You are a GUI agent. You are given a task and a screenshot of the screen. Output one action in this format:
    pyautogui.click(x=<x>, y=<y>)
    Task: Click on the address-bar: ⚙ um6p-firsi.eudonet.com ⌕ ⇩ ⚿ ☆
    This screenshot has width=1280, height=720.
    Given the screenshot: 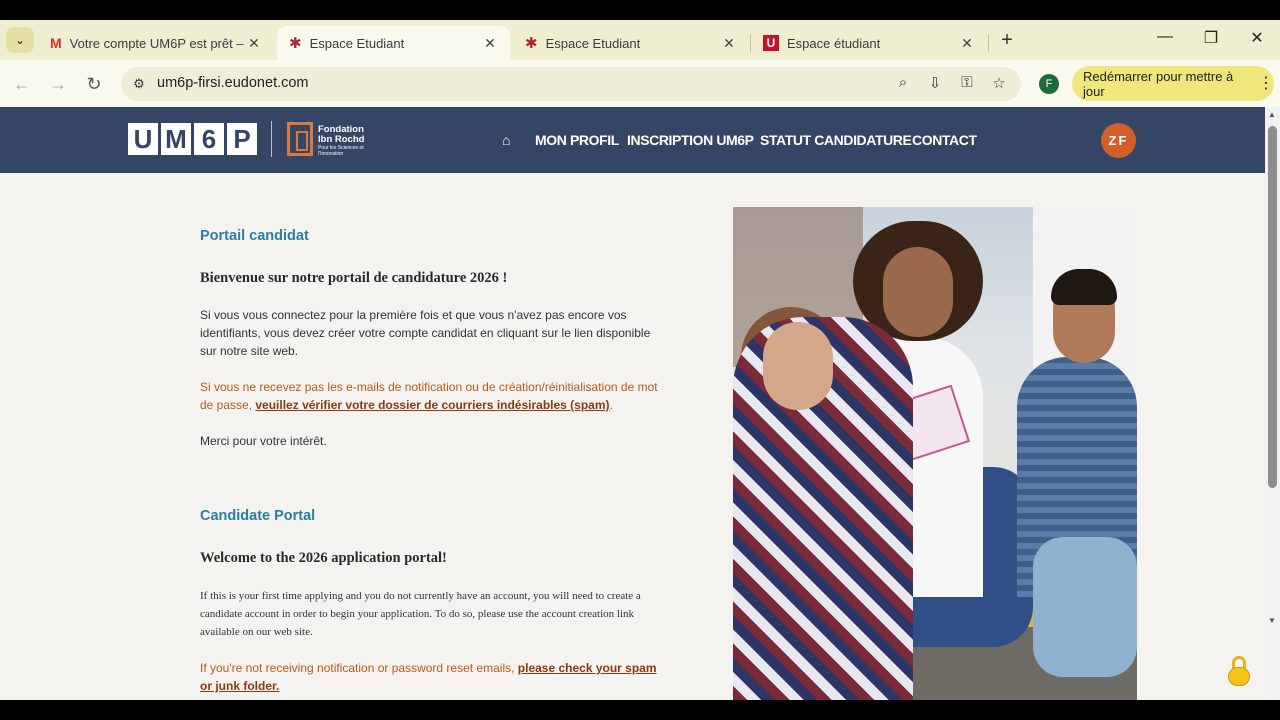 What is the action you would take?
    pyautogui.click(x=571, y=84)
    